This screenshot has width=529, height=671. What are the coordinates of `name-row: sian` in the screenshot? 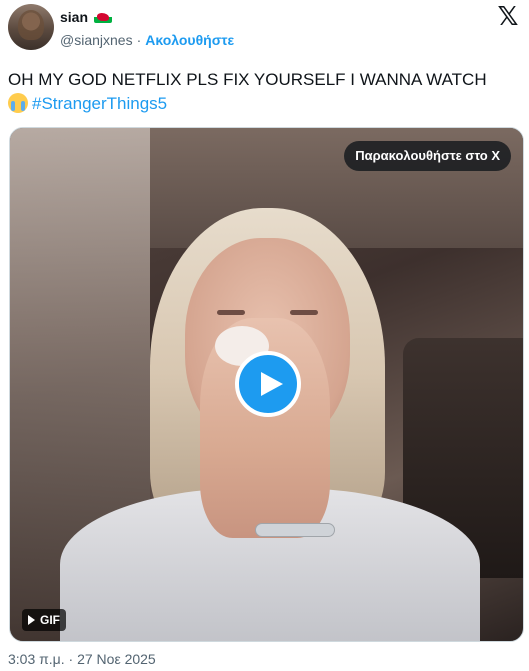 It's located at (86, 17).